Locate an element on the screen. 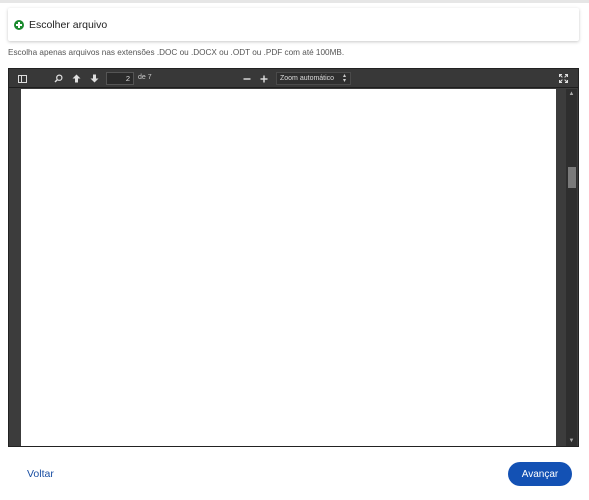  previous-page-button is located at coordinates (76, 78).